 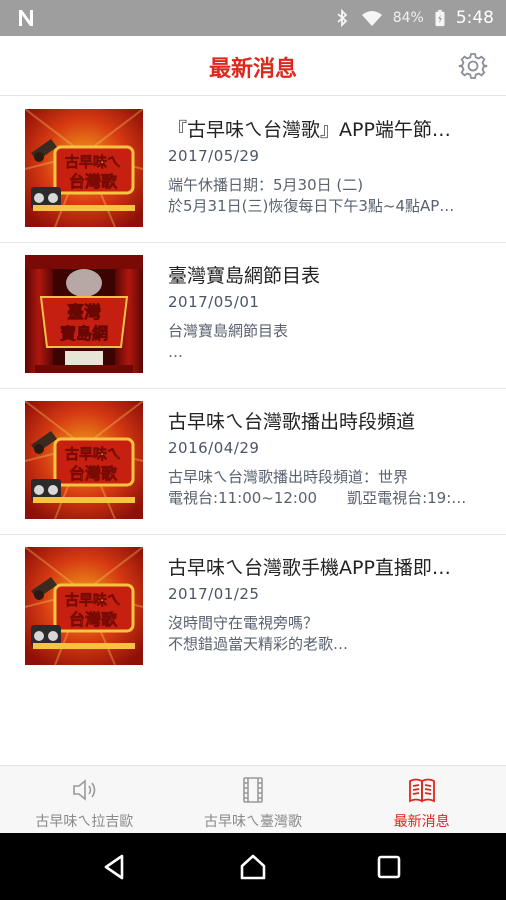 What do you see at coordinates (214, 448) in the screenshot?
I see `news-date: 2016/04/29` at bounding box center [214, 448].